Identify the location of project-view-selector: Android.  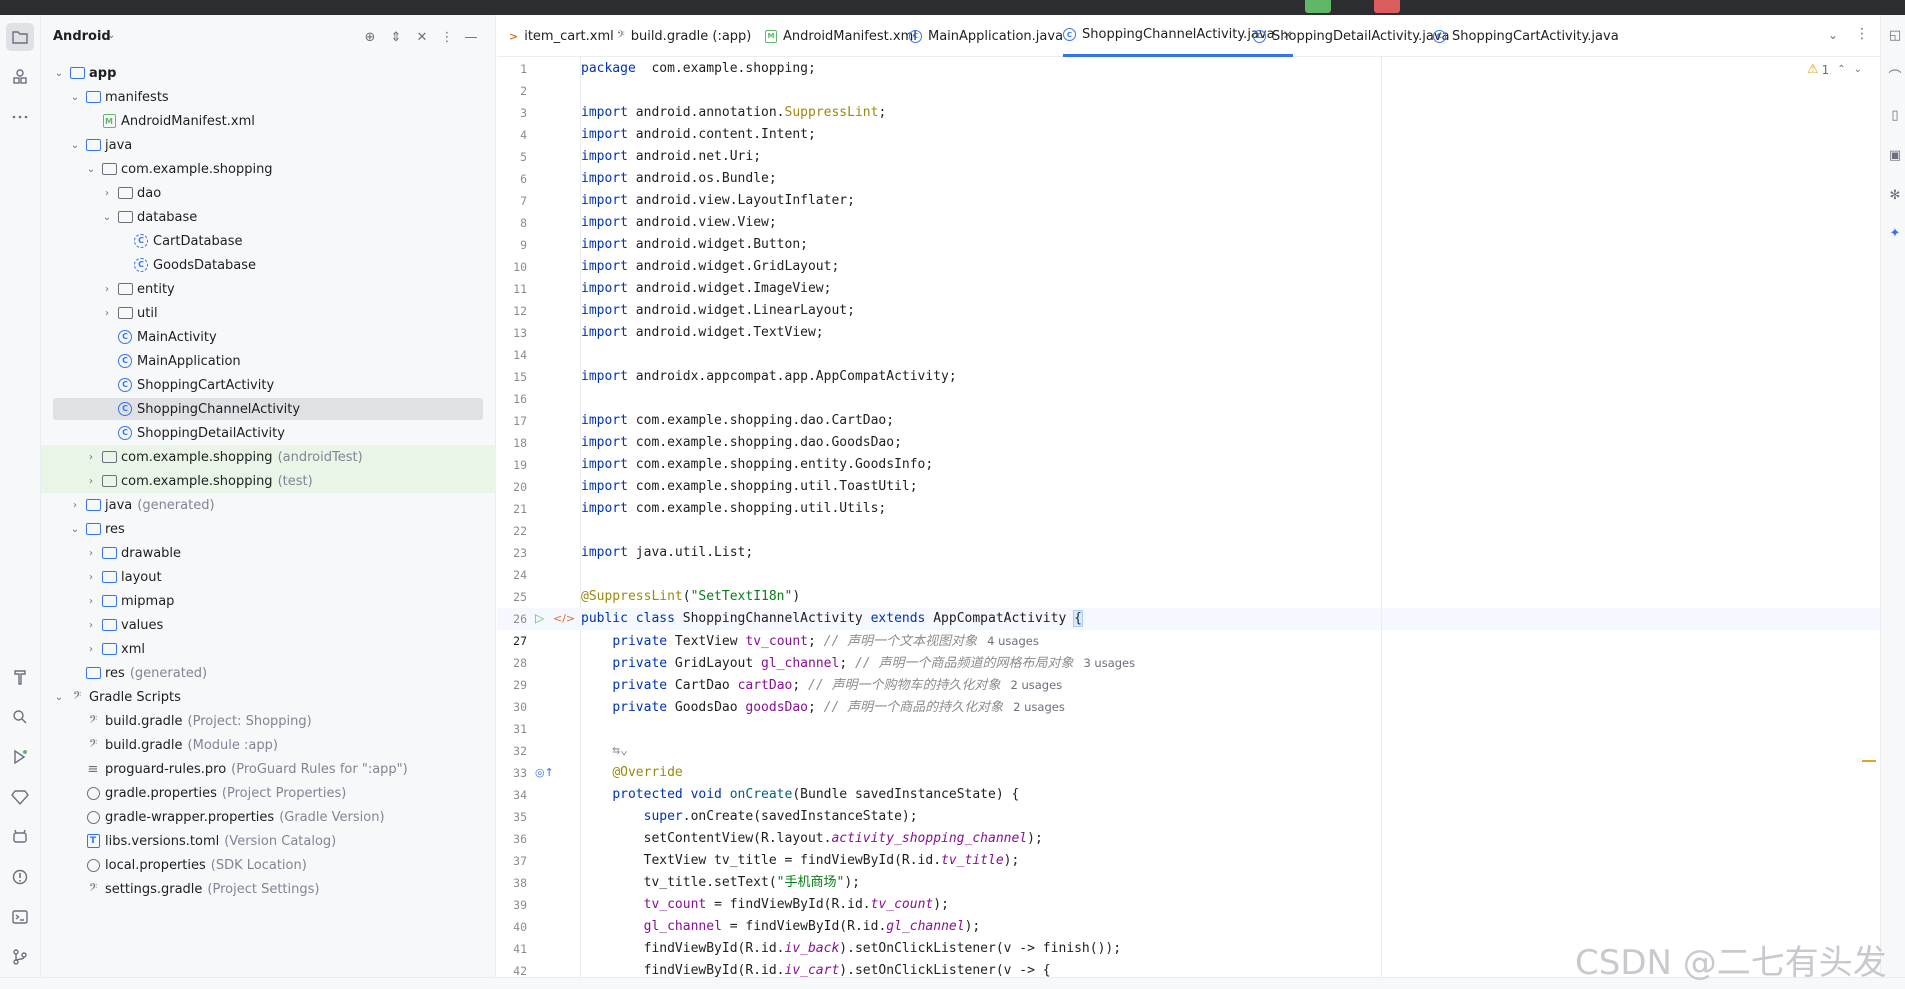
(82, 36).